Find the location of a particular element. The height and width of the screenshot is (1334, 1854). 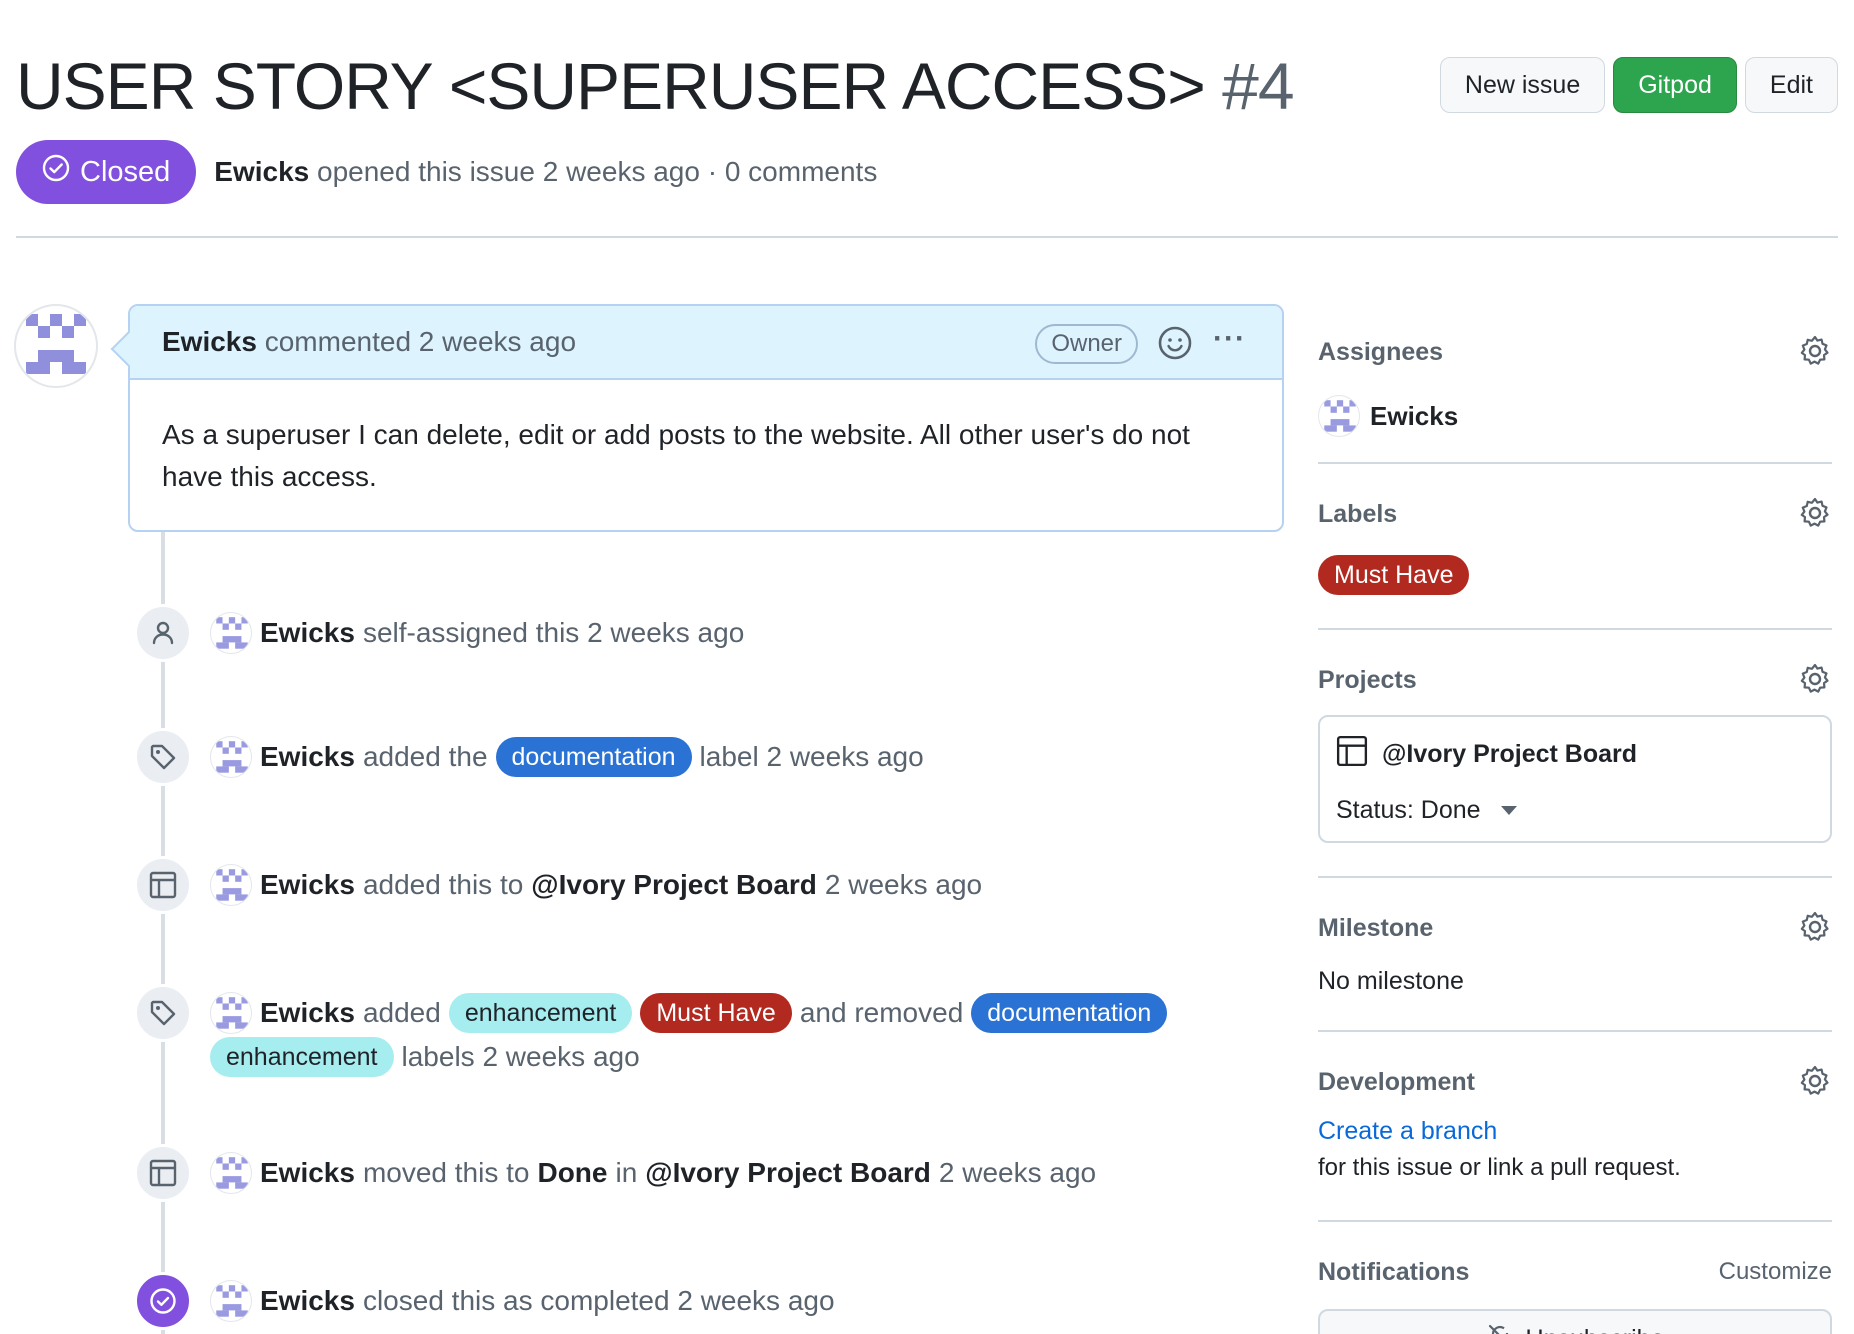

customize-link: Customize is located at coordinates (1775, 1272).